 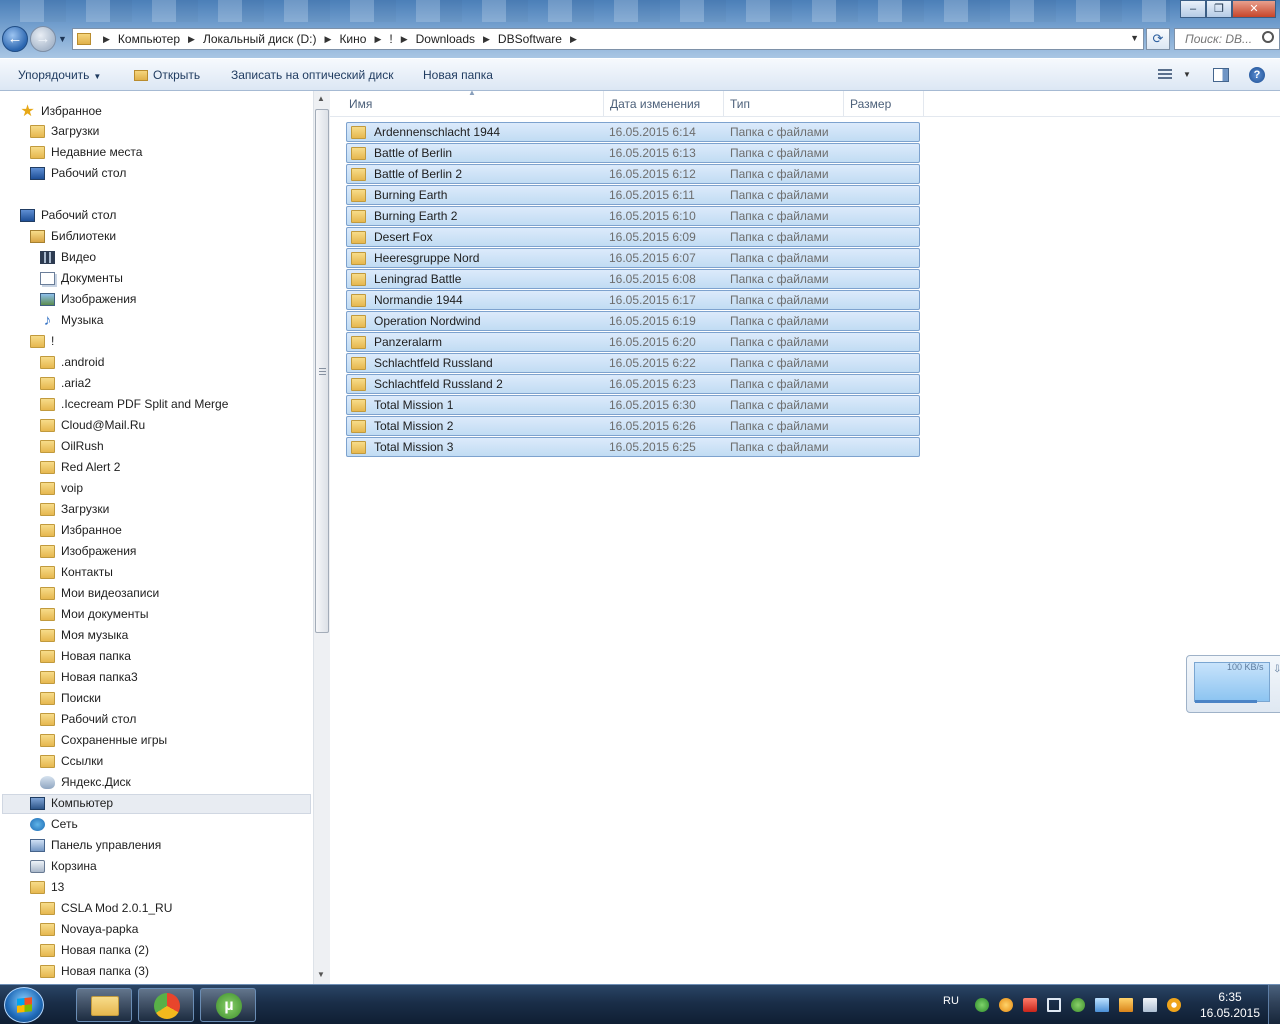 What do you see at coordinates (664, 104) in the screenshot?
I see `column-header-date: Дата изменения` at bounding box center [664, 104].